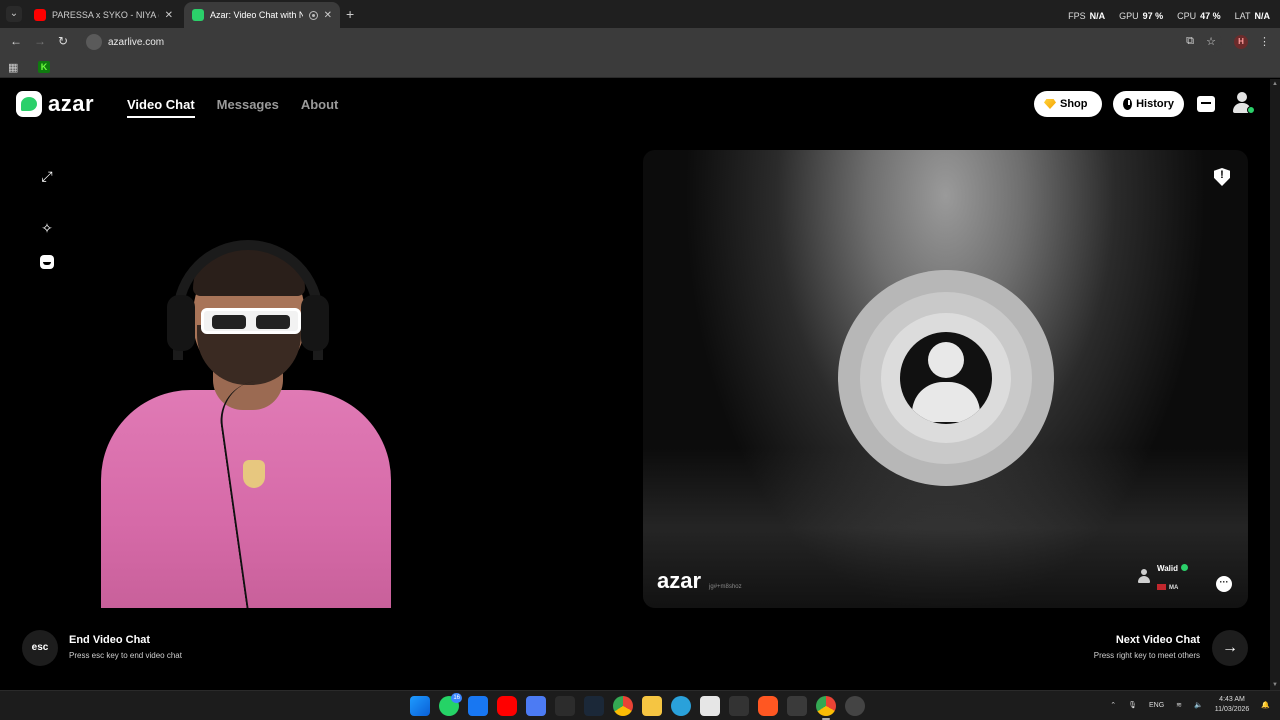 This screenshot has width=1280, height=720. What do you see at coordinates (679, 580) in the screenshot?
I see `watermark-logo: azar` at bounding box center [679, 580].